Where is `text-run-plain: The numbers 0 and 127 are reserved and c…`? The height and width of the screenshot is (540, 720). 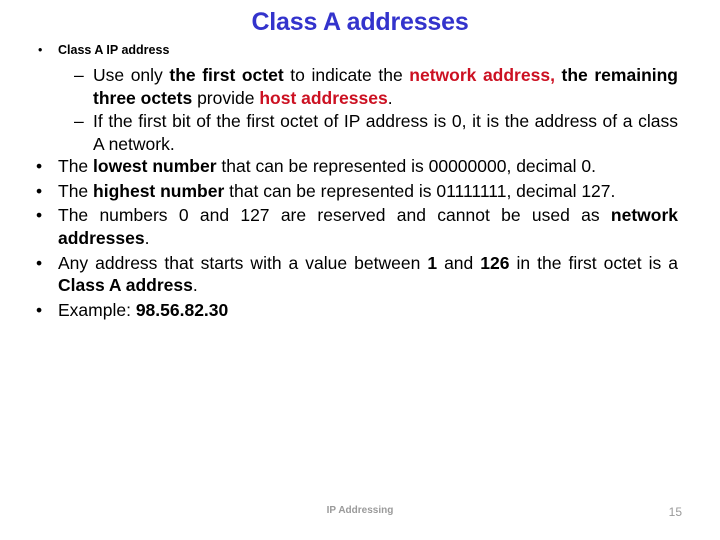
text-run-plain: The numbers 0 and 127 are reserved and c… is located at coordinates (334, 215).